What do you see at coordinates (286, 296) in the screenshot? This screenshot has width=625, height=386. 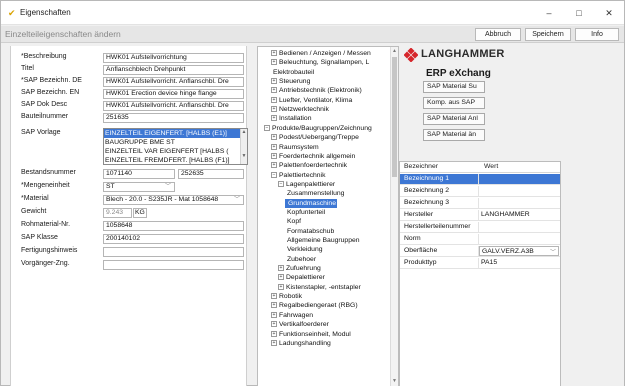 I see `tree-node: + Robotik` at bounding box center [286, 296].